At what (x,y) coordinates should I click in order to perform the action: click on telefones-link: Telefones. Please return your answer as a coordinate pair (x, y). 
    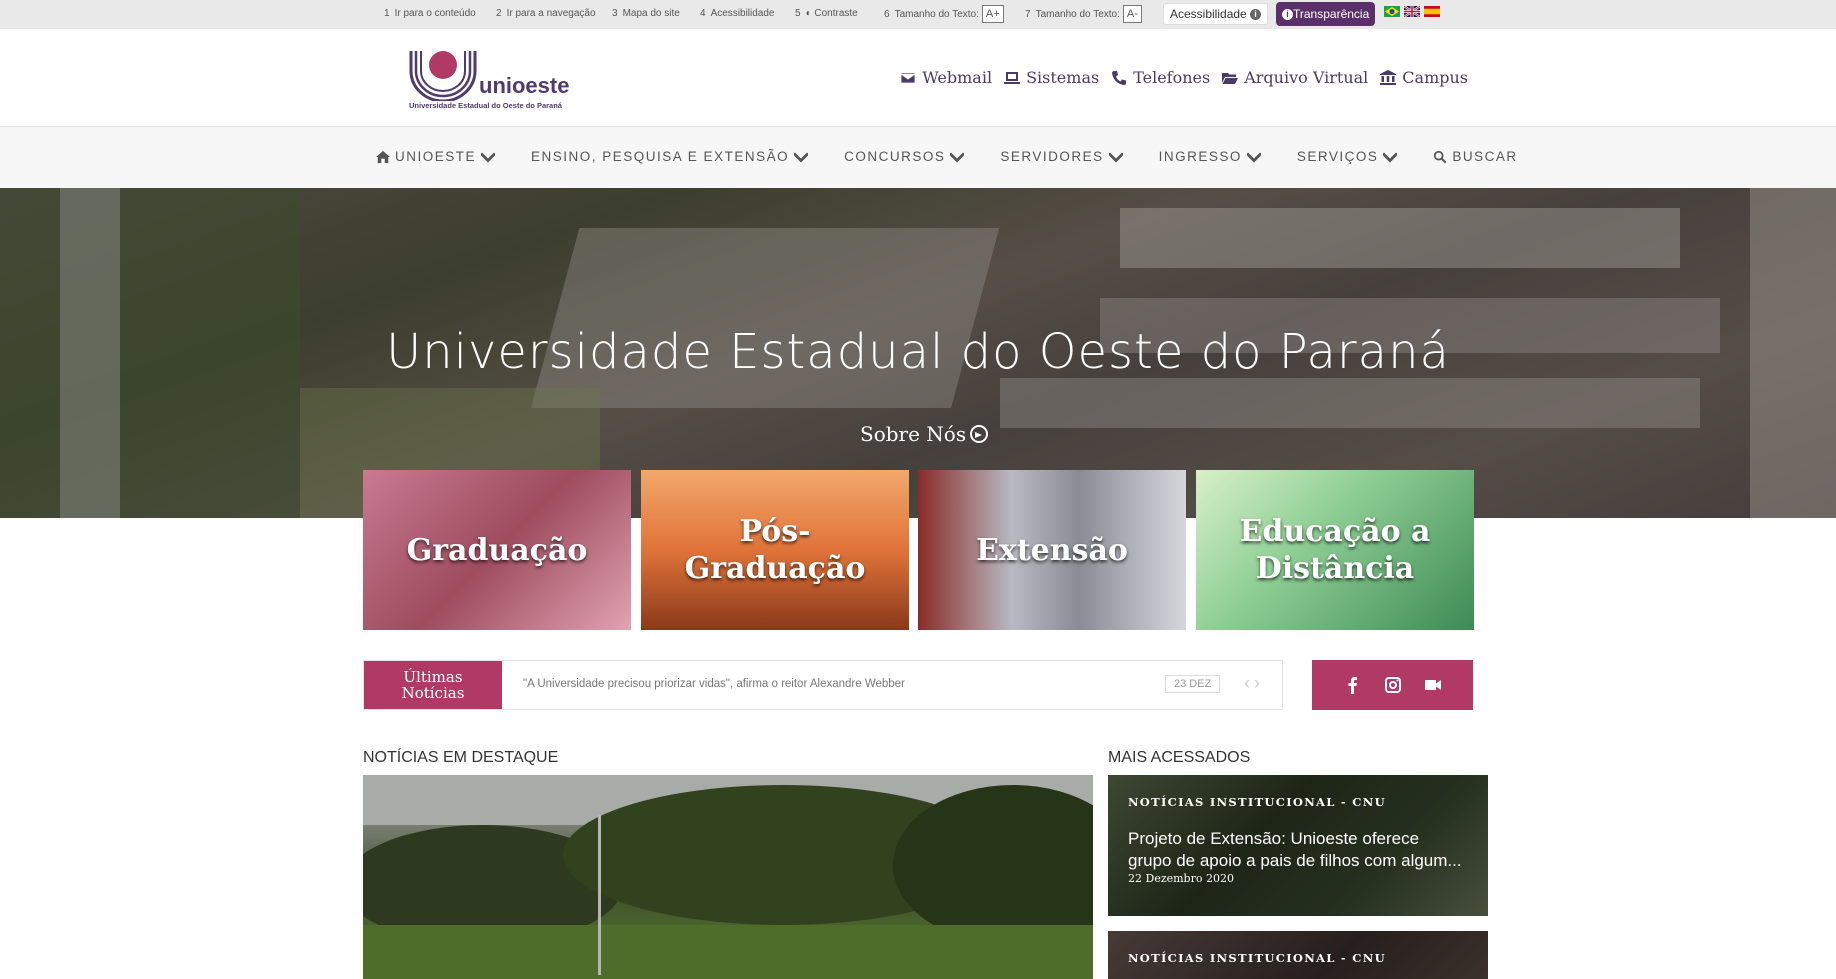
    Looking at the image, I should click on (1160, 77).